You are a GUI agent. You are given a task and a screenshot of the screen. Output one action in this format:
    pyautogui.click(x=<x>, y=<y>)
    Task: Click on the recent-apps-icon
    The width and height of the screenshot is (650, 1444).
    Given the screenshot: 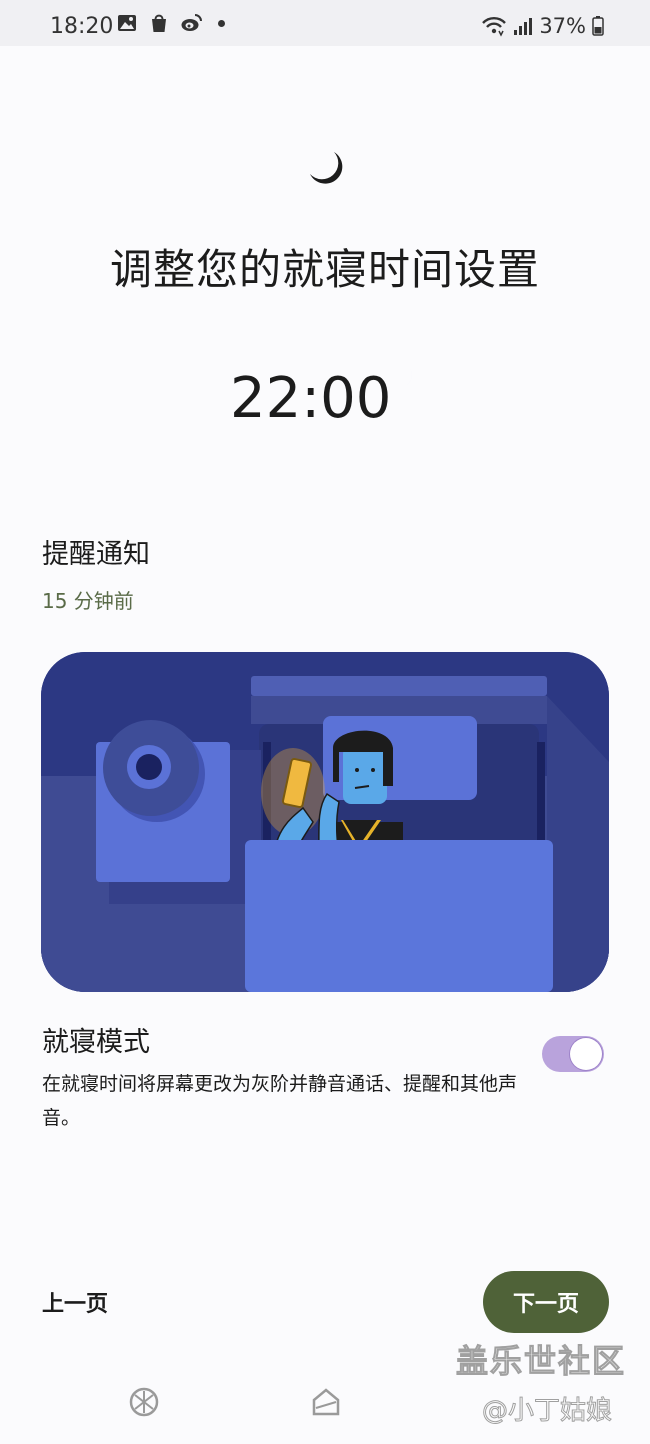 What is the action you would take?
    pyautogui.click(x=144, y=1402)
    